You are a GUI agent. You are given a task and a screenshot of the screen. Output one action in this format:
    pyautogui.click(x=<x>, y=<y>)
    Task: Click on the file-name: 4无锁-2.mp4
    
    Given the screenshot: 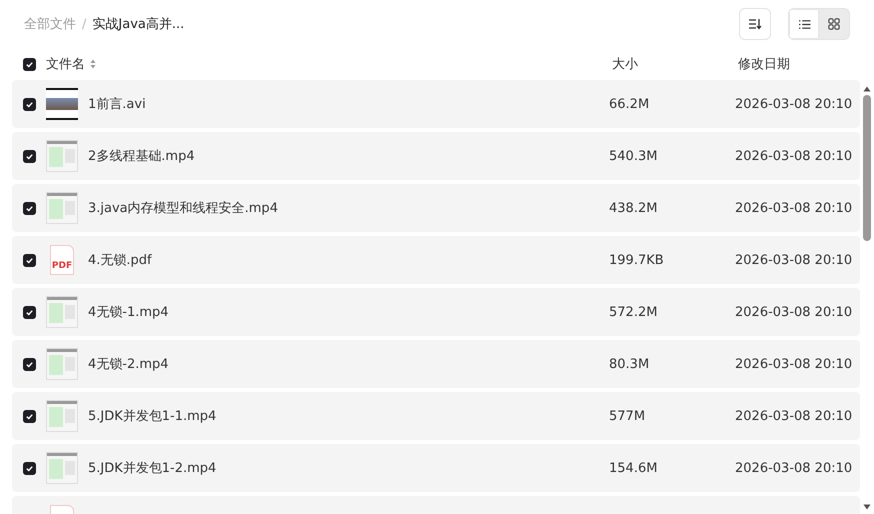 What is the action you would take?
    pyautogui.click(x=348, y=364)
    